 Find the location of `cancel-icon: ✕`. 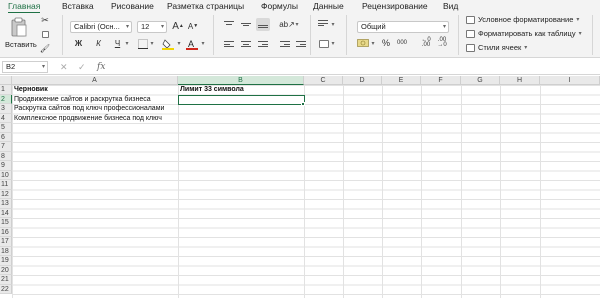

cancel-icon: ✕ is located at coordinates (64, 67).